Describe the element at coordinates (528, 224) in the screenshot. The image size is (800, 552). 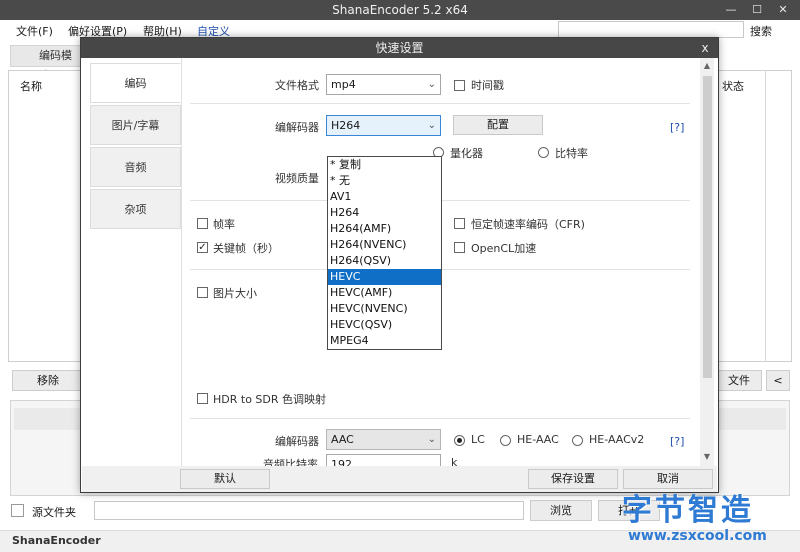
I see `cfr-label: 恒定帧速率编码（CFR)` at that location.